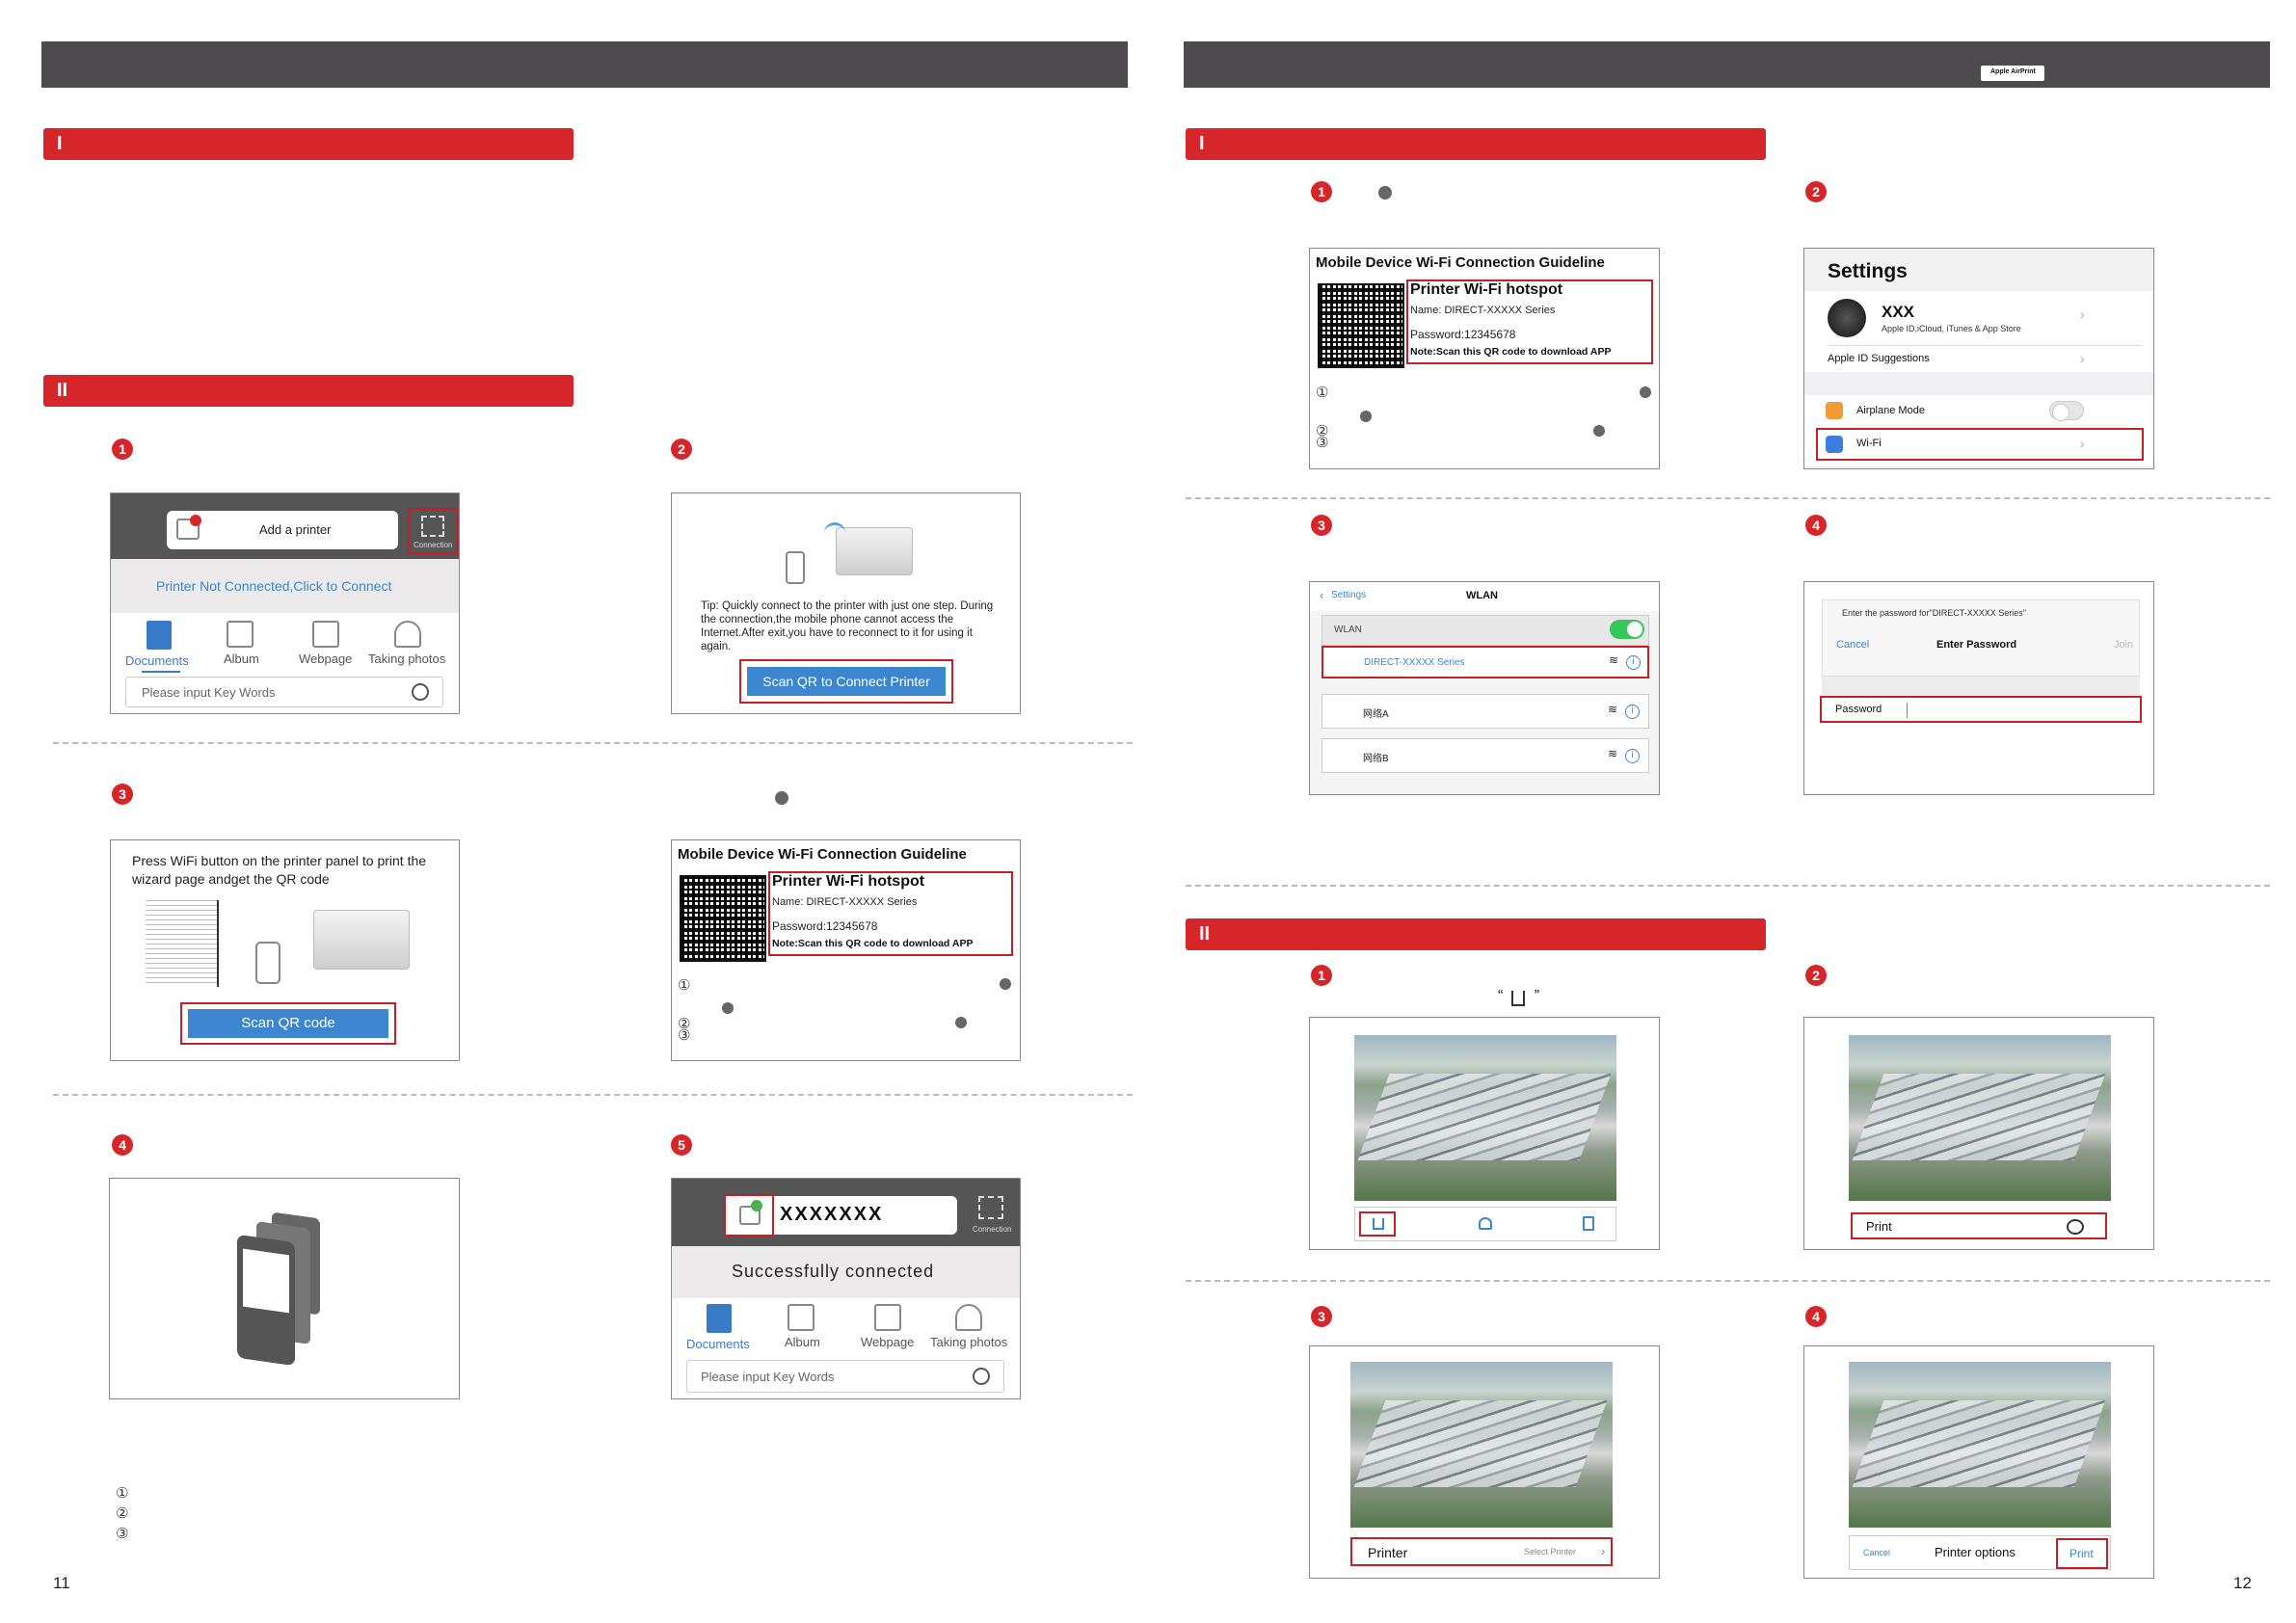 The height and width of the screenshot is (1623, 2296). I want to click on guide-title: Mobile Device Wi-Fi Connection Guideline, so click(1460, 262).